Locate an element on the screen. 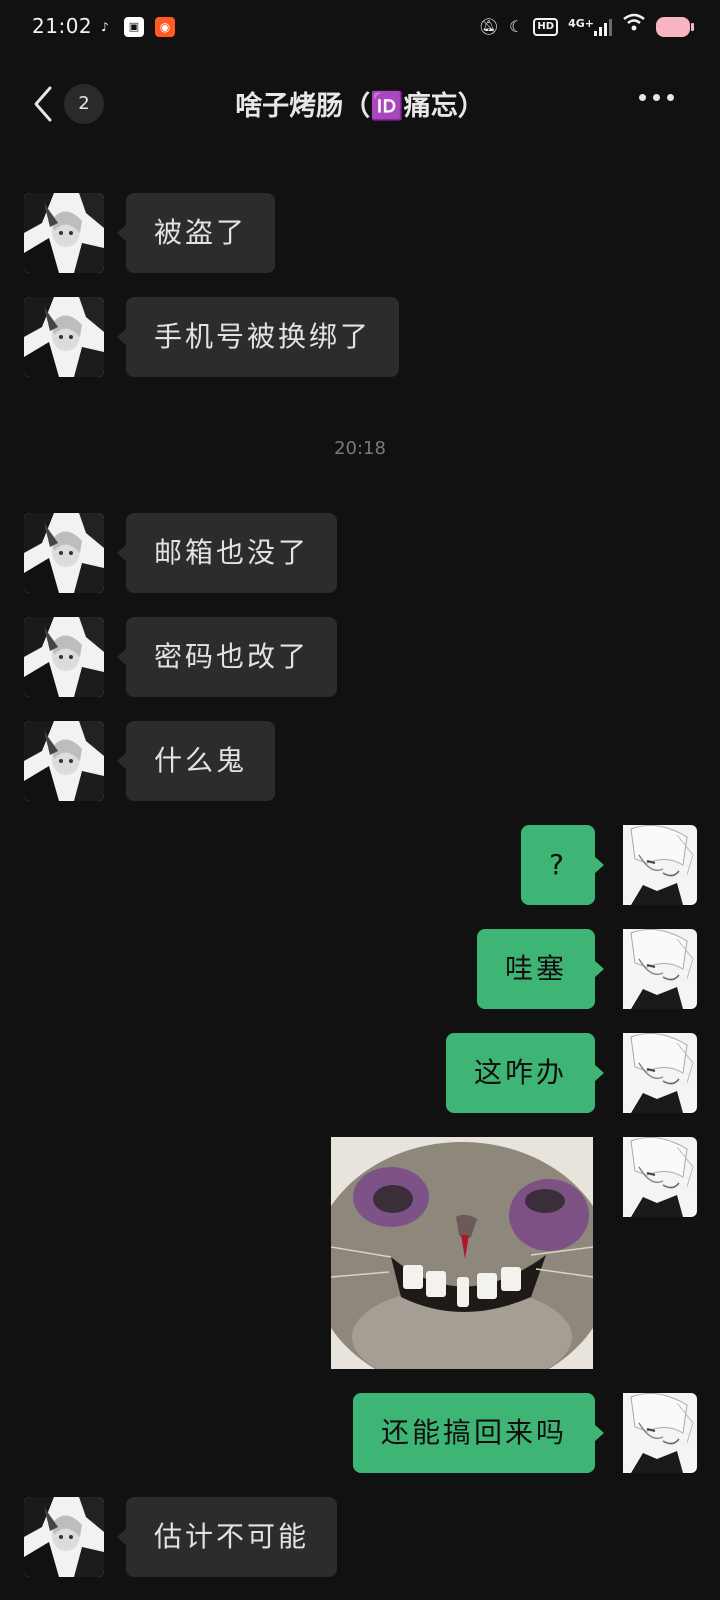  message-bubble-incoming: 什么鬼 is located at coordinates (196, 761).